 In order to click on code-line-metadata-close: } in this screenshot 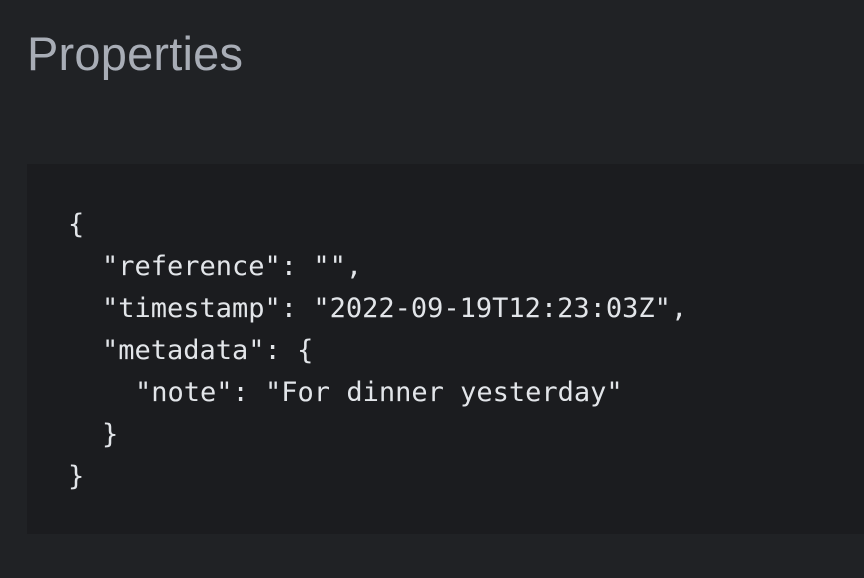, I will do `click(110, 434)`.